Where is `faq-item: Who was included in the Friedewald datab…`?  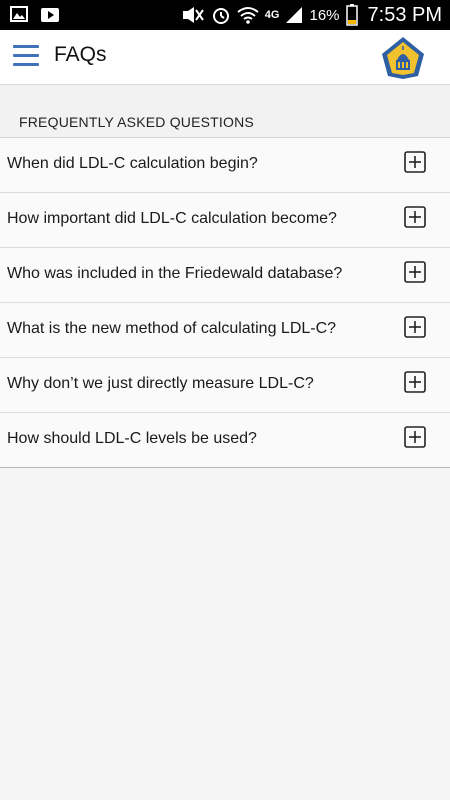 faq-item: Who was included in the Friedewald datab… is located at coordinates (225, 275).